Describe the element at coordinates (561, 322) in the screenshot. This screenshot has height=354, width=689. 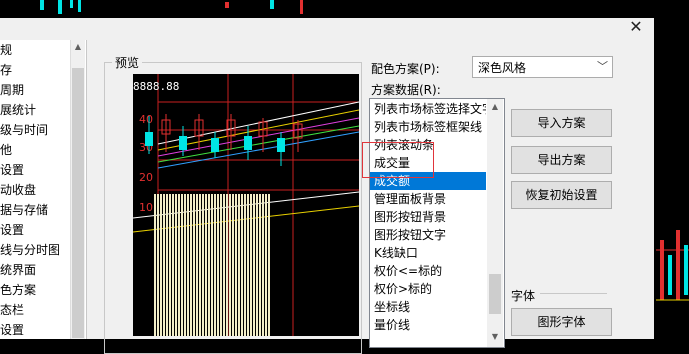
I see `graphic-font-button: 图形字体` at that location.